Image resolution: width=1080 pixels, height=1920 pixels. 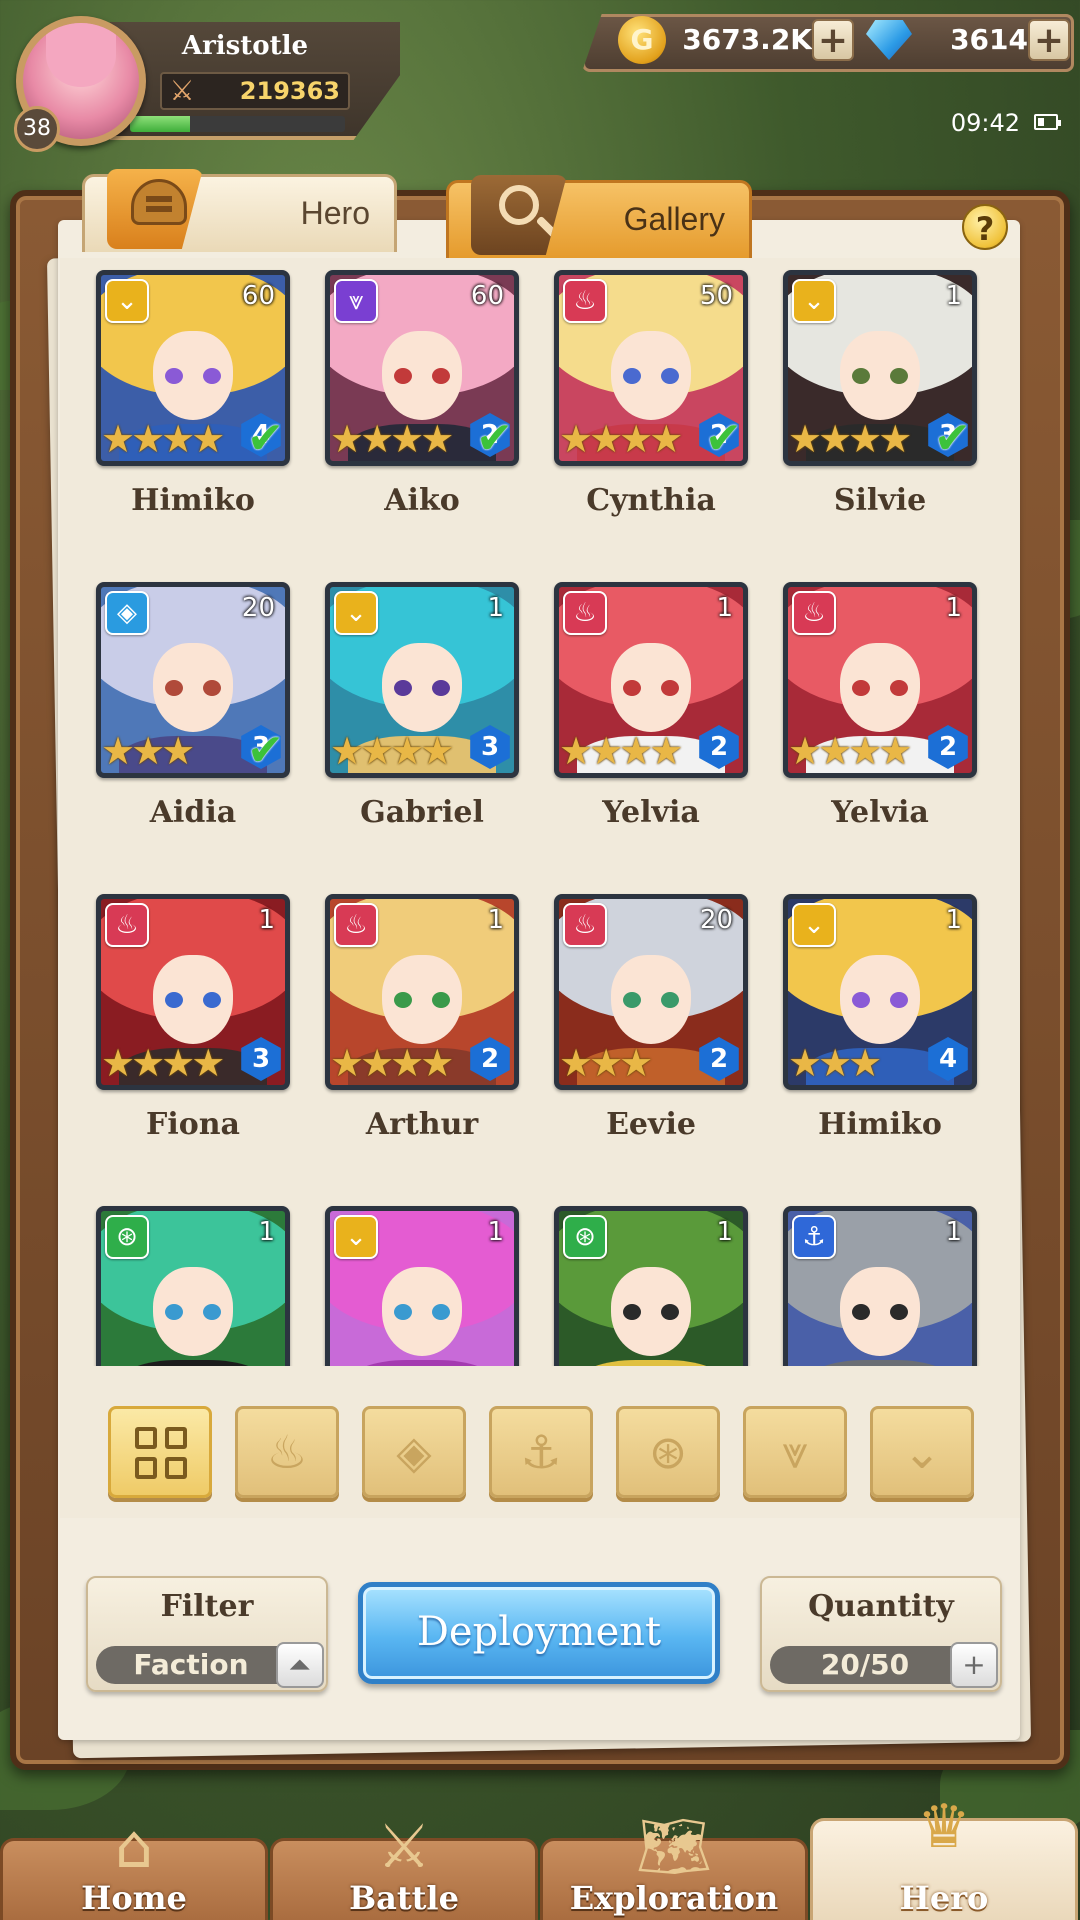 What do you see at coordinates (148, 751) in the screenshot?
I see `hero-stars: ★★★` at bounding box center [148, 751].